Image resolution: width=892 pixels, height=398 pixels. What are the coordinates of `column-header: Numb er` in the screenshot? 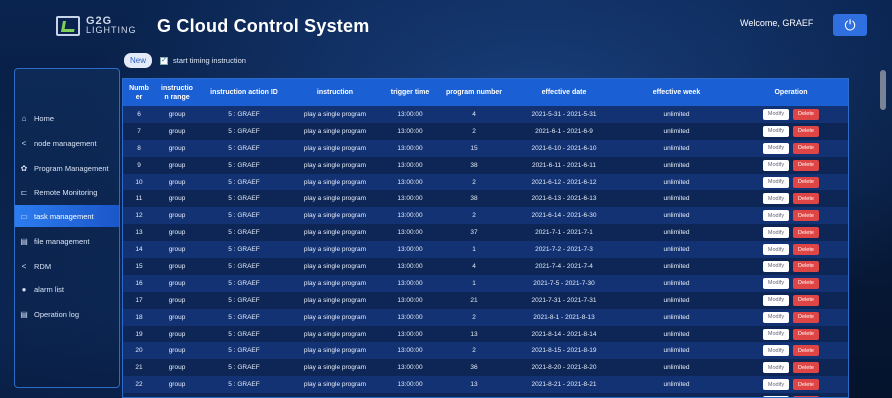 It's located at (139, 92).